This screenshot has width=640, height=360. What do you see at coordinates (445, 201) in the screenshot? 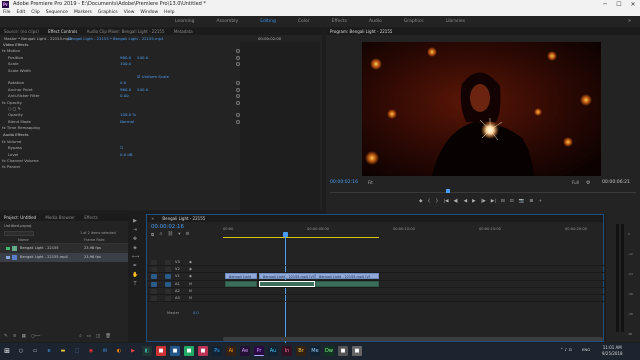
I see `go-to-in-icon: |◀` at bounding box center [445, 201].